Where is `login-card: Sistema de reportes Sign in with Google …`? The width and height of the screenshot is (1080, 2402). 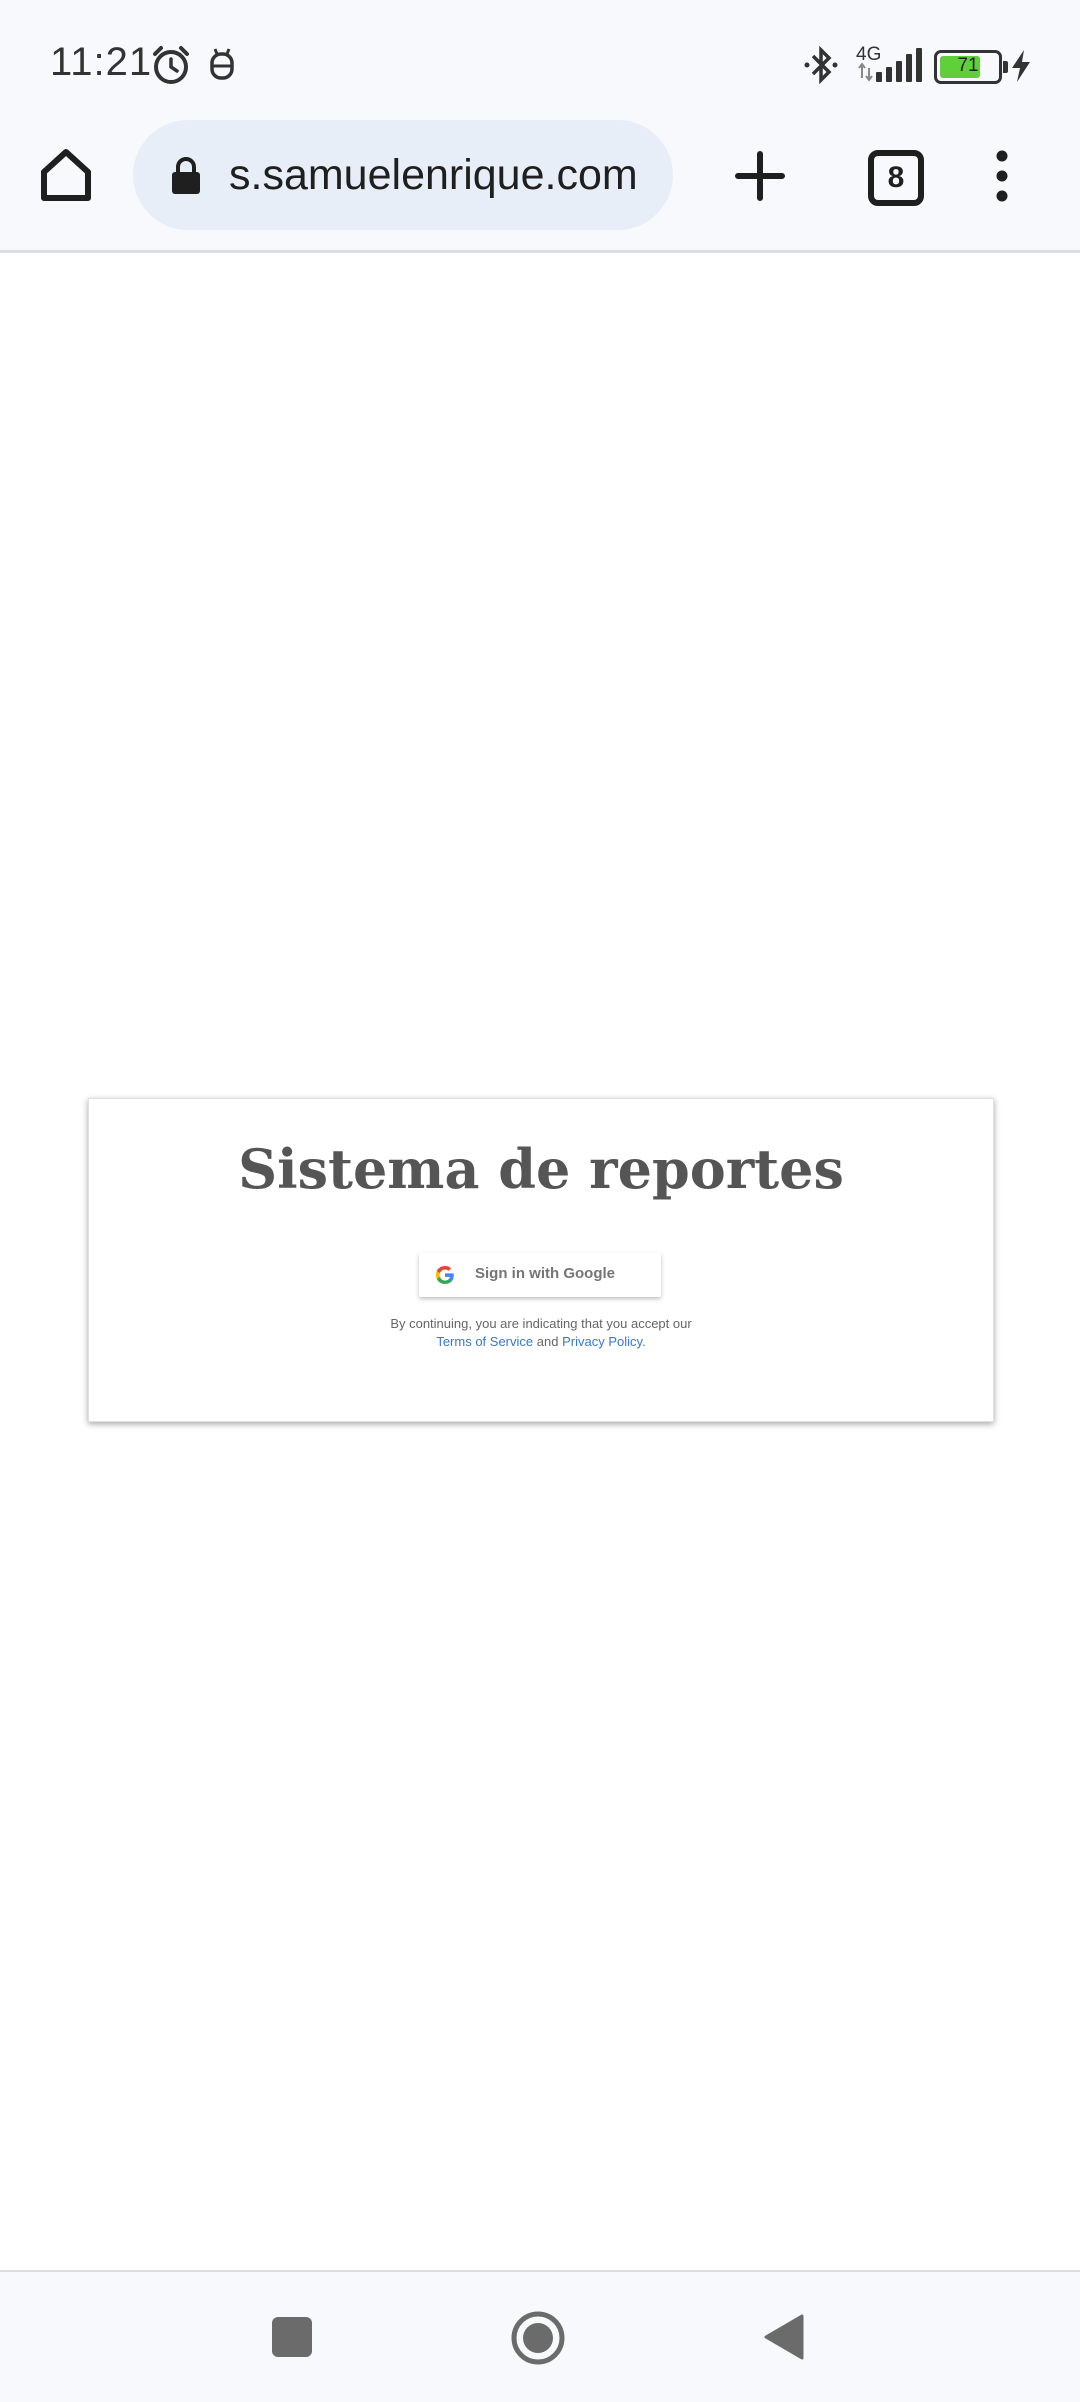
login-card: Sistema de reportes Sign in with Google … is located at coordinates (541, 1260).